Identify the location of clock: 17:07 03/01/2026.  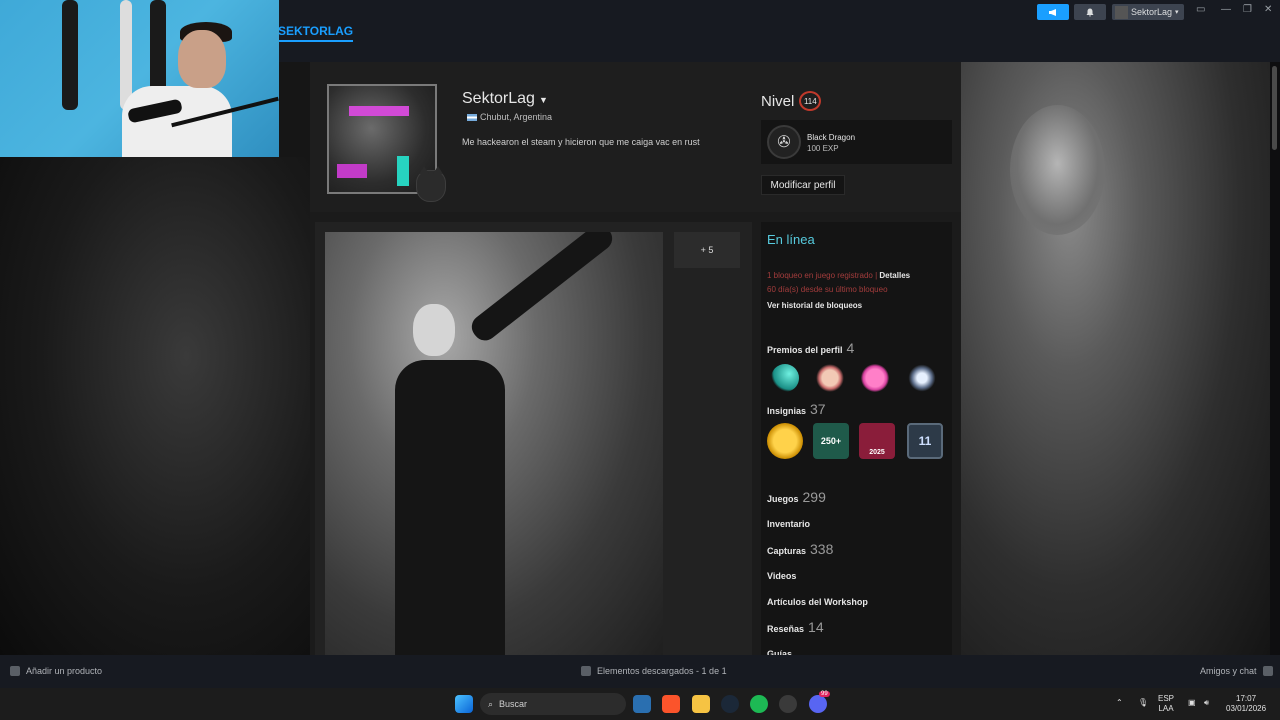
(1246, 704).